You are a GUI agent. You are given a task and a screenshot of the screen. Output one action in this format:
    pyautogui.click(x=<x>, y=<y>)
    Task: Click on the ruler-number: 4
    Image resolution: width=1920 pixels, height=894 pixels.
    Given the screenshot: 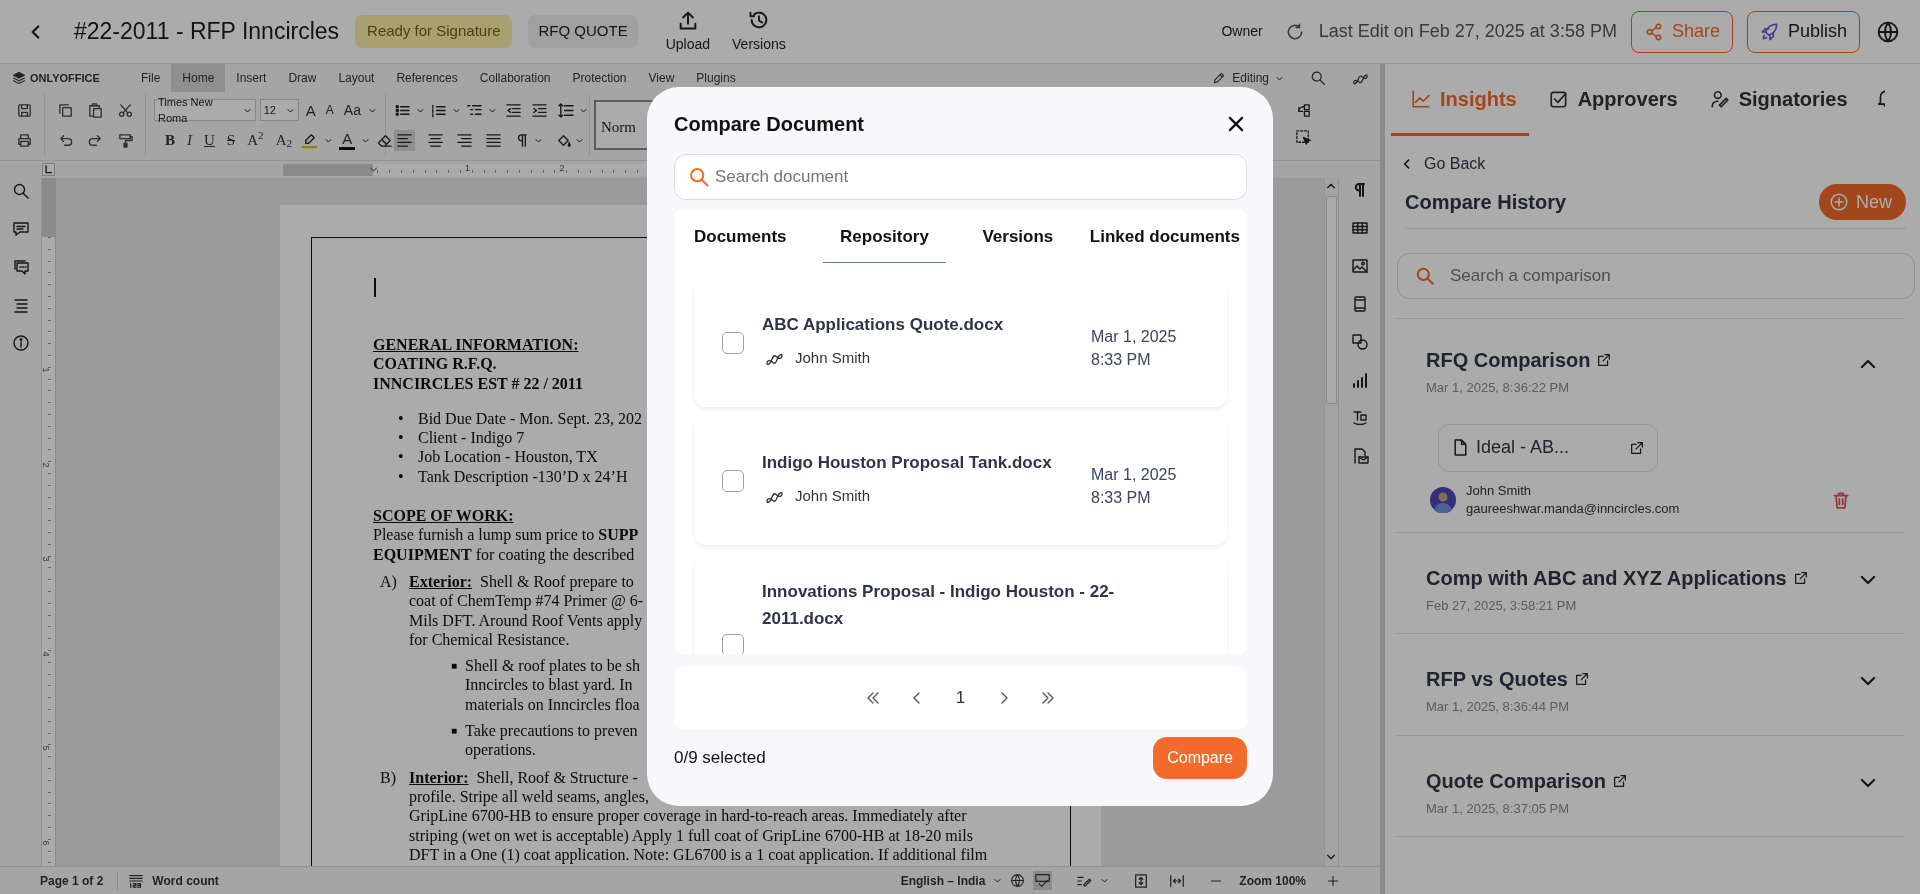 What is the action you would take?
    pyautogui.click(x=45, y=653)
    